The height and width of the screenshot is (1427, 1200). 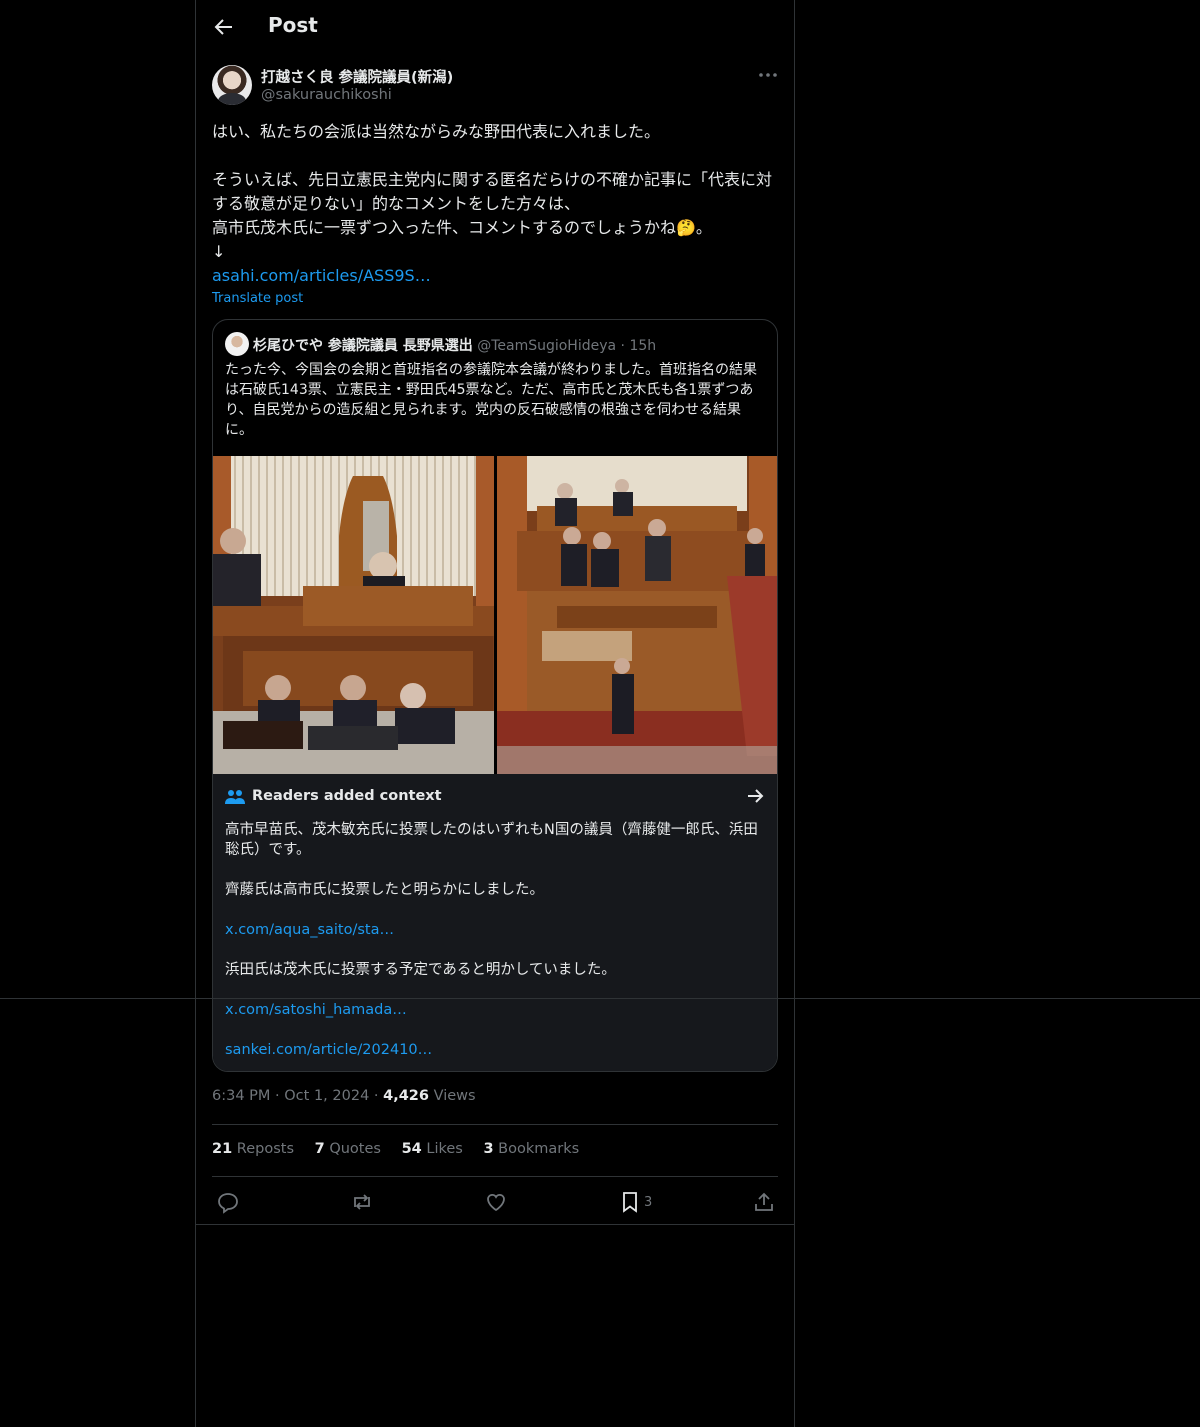 I want to click on bookmark-icon, so click(x=630, y=1202).